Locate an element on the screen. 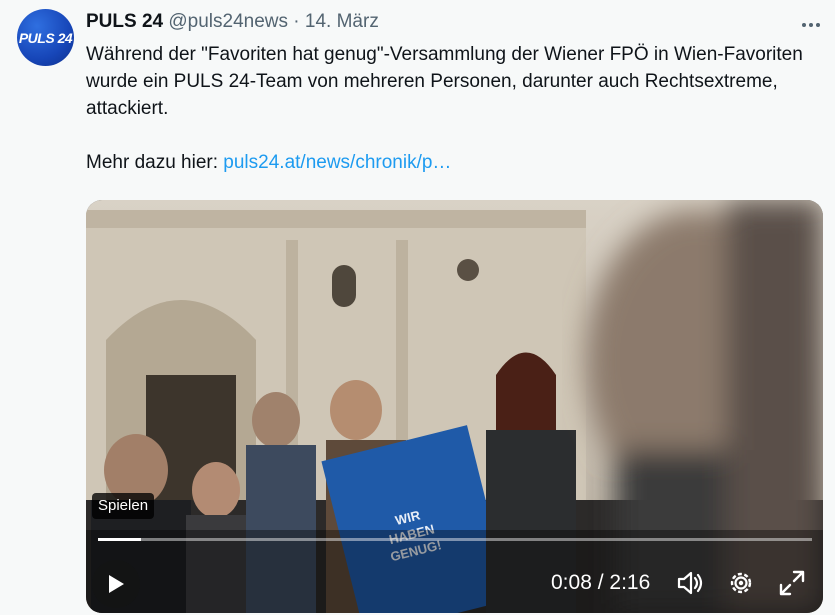  play-icon is located at coordinates (116, 584).